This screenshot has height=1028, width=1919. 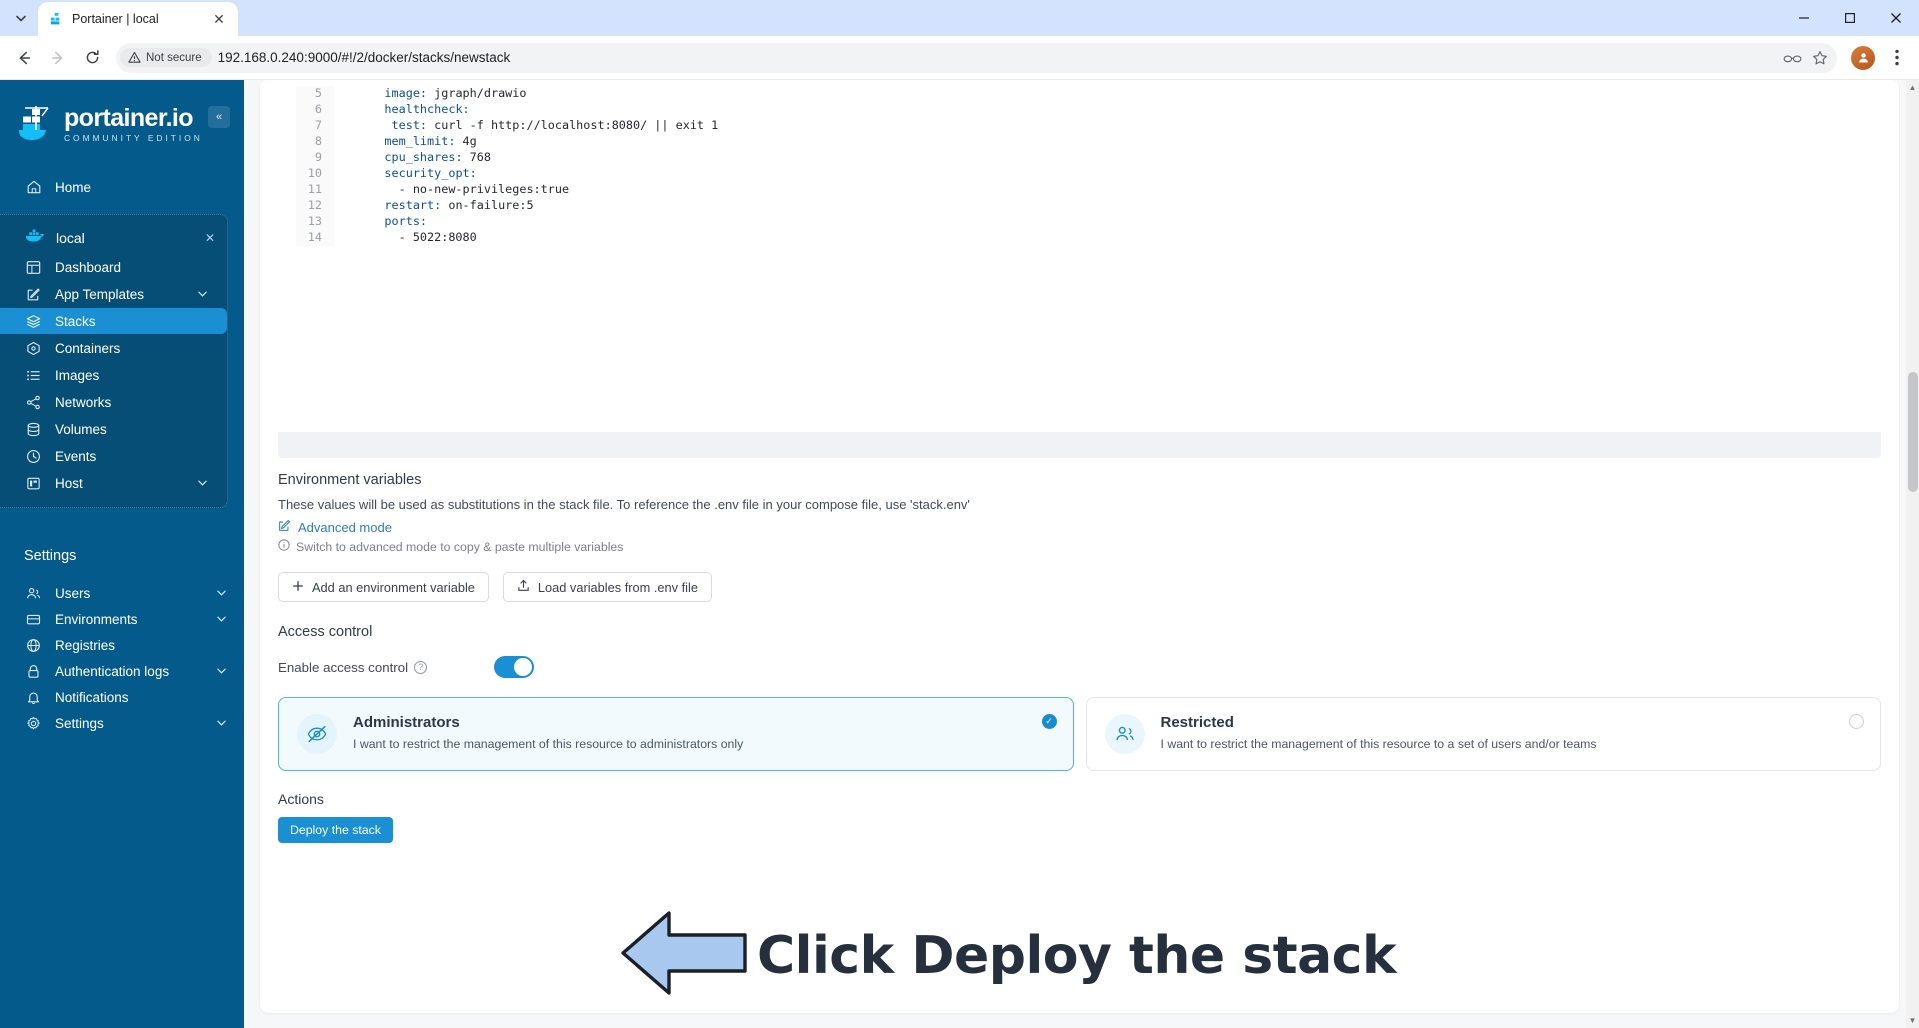 What do you see at coordinates (122, 112) in the screenshot?
I see `portainer-logo: portainer.io COMMUNITY EDITION «` at bounding box center [122, 112].